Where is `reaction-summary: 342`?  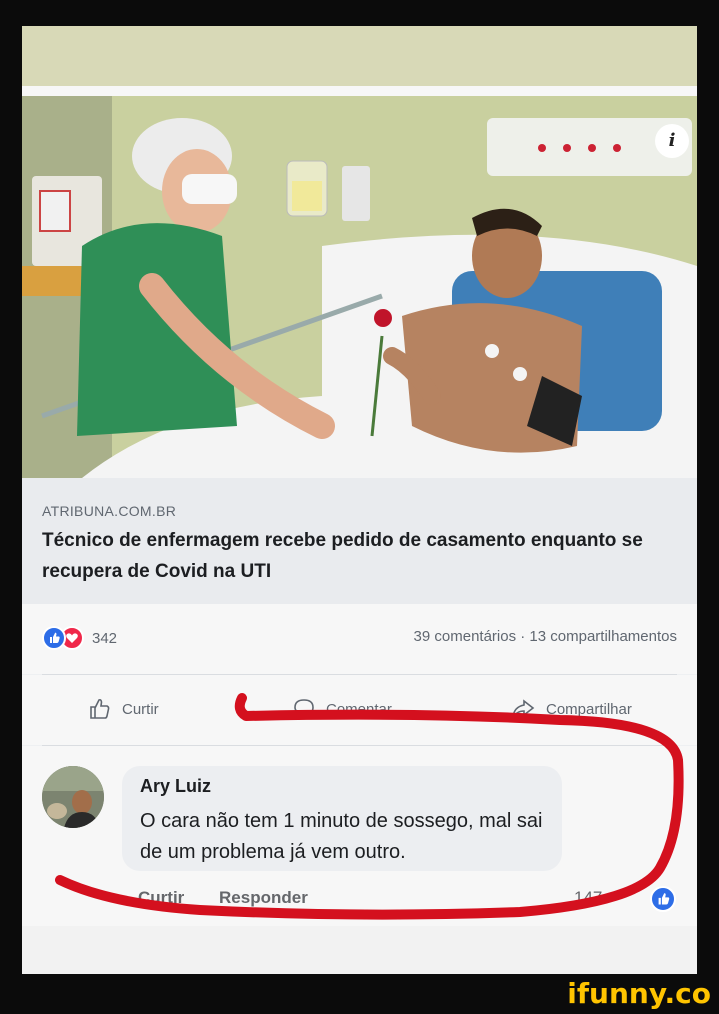 reaction-summary: 342 is located at coordinates (79, 638).